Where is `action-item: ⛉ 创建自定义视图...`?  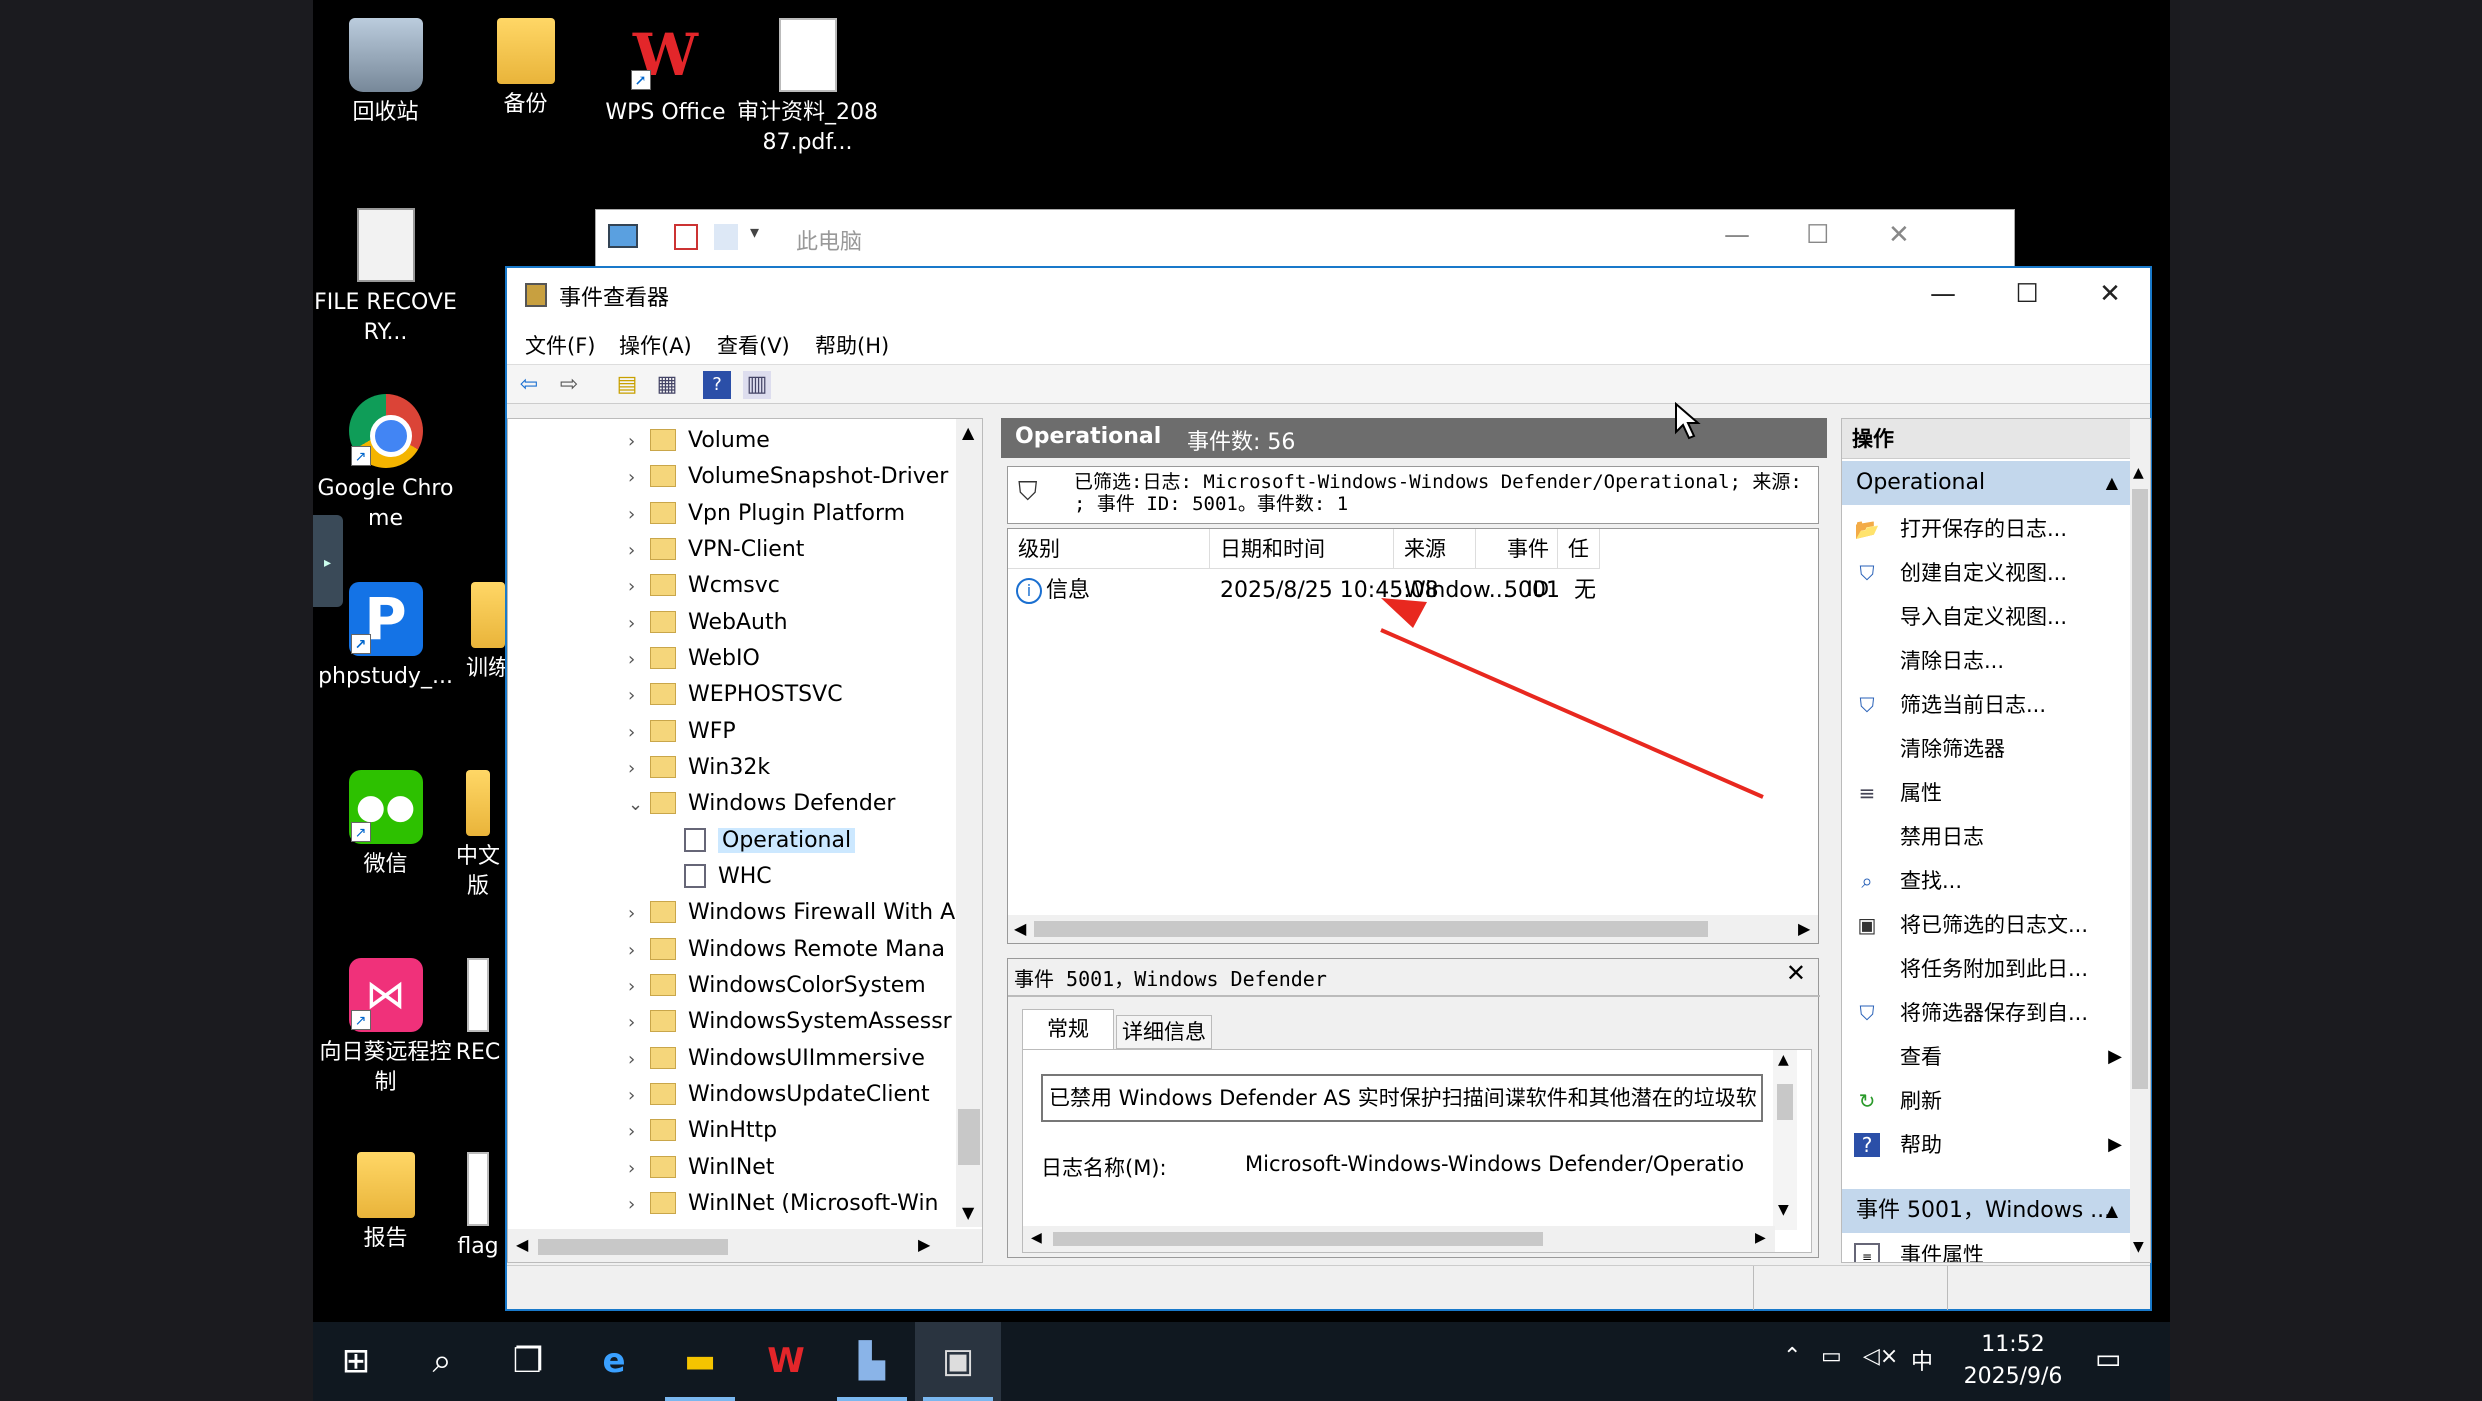
action-item: ⛉ 创建自定义视图... is located at coordinates (1987, 573).